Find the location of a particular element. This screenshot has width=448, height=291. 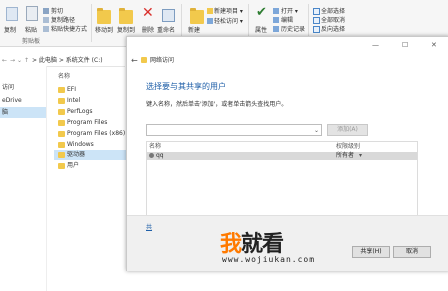

navigation-pane: 访问 eDrive 脑 is located at coordinates (23, 178).